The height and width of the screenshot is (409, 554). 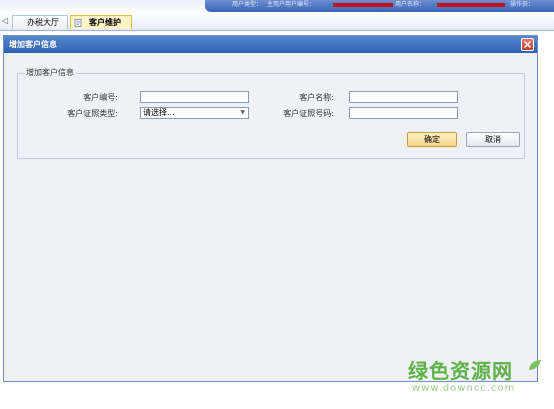 What do you see at coordinates (493, 139) in the screenshot?
I see `cancel-button: 取消` at bounding box center [493, 139].